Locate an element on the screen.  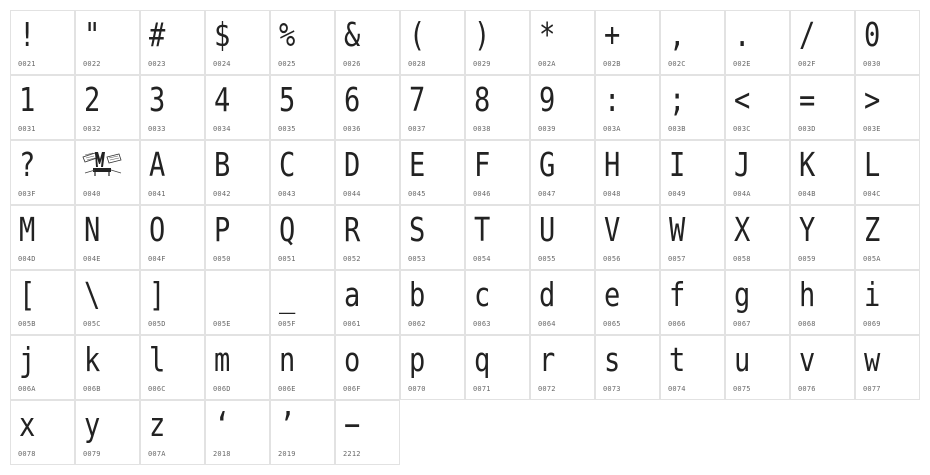
glyph-codepoint: 0067 is located at coordinates (742, 324).